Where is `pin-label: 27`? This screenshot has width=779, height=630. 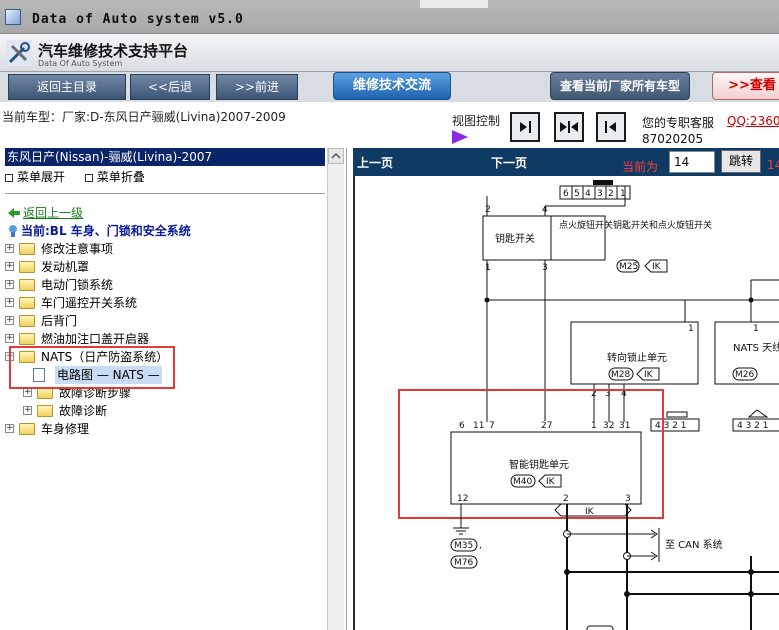
pin-label: 27 is located at coordinates (546, 426).